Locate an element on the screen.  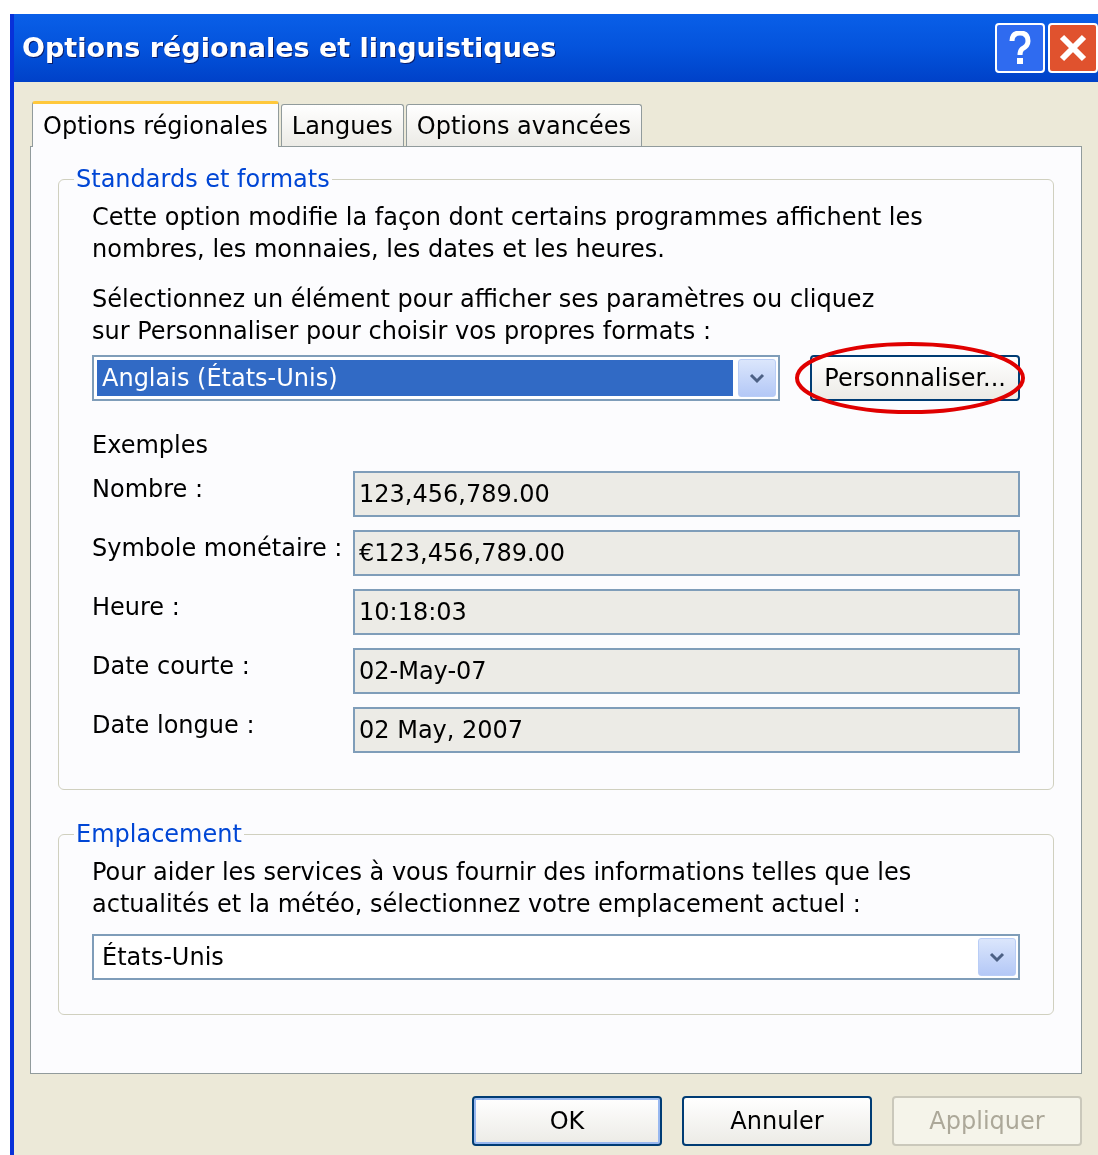
close-icon is located at coordinates (1073, 48).